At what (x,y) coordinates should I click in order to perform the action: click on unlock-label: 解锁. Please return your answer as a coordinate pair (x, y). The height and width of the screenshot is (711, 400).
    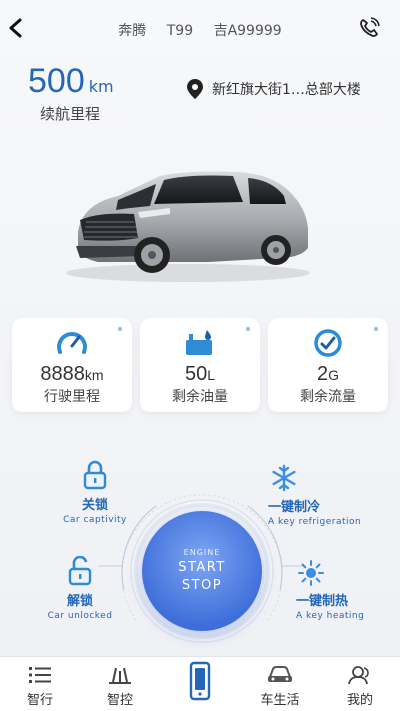
    Looking at the image, I should click on (79, 601).